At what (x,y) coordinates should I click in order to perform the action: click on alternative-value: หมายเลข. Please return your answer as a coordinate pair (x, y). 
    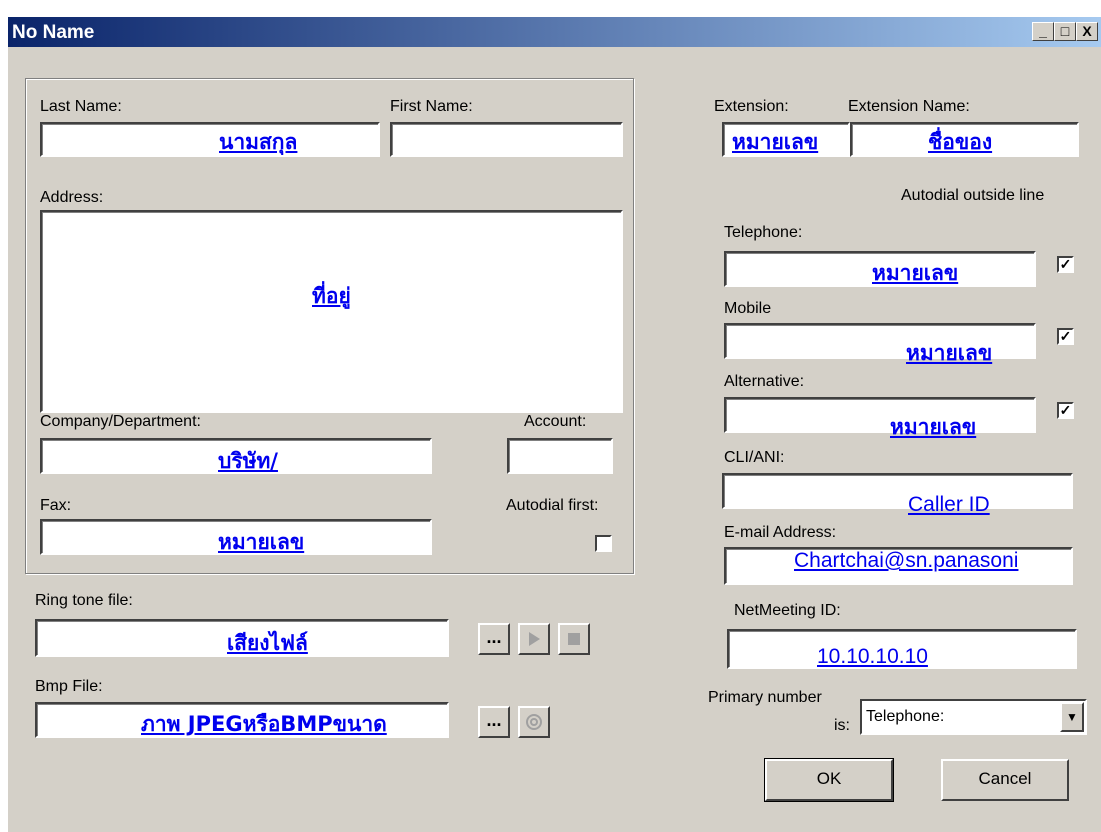
    Looking at the image, I should click on (933, 427).